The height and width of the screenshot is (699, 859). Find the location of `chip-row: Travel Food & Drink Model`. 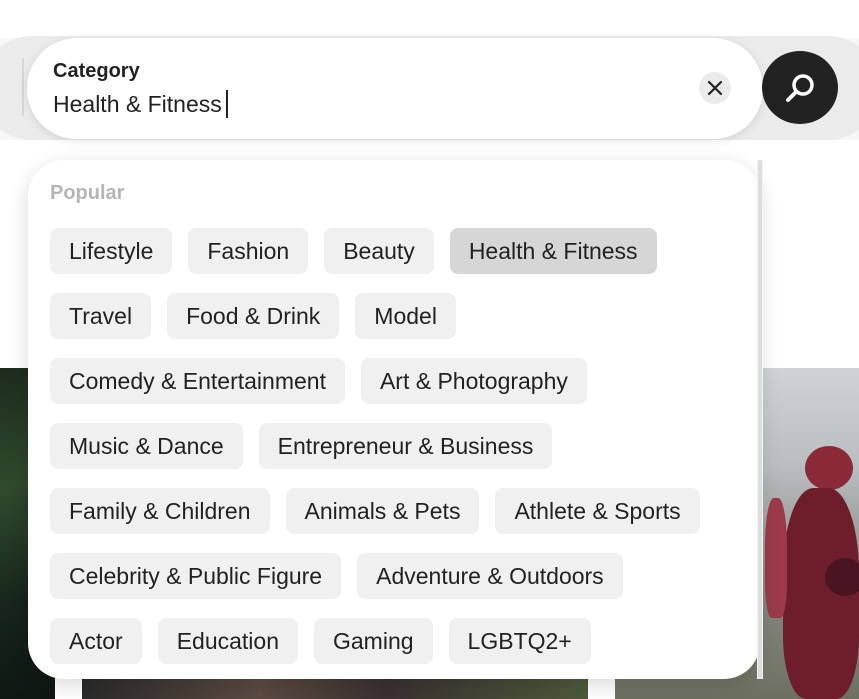

chip-row: Travel Food & Drink Model is located at coordinates (375, 316).